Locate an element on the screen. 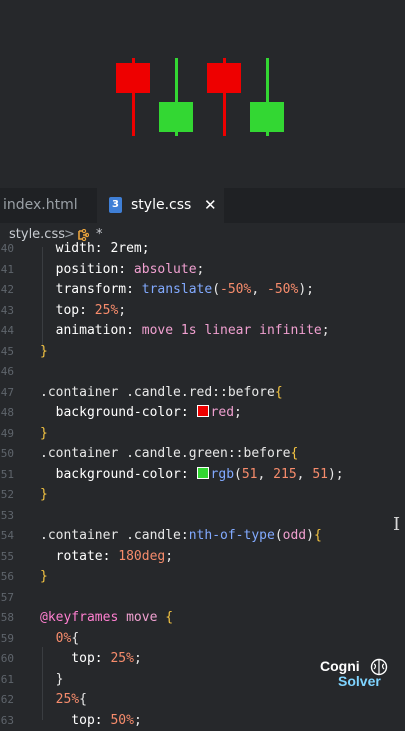  code-line: 48 background-color: red; is located at coordinates (202, 413).